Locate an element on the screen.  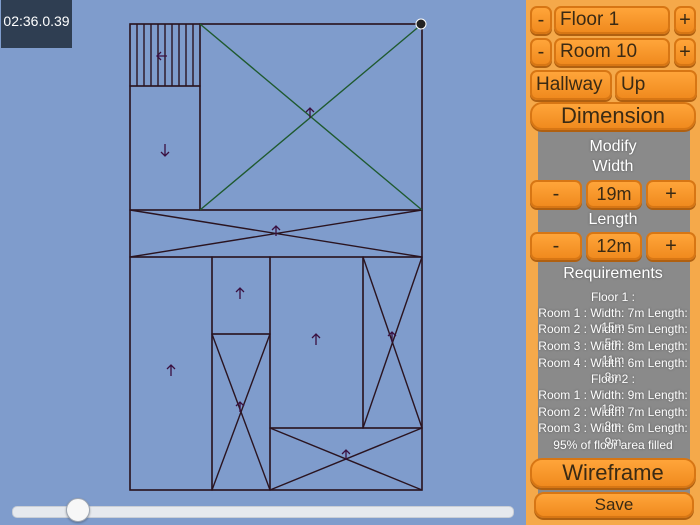
requirements-title: Requirements is located at coordinates (613, 273).